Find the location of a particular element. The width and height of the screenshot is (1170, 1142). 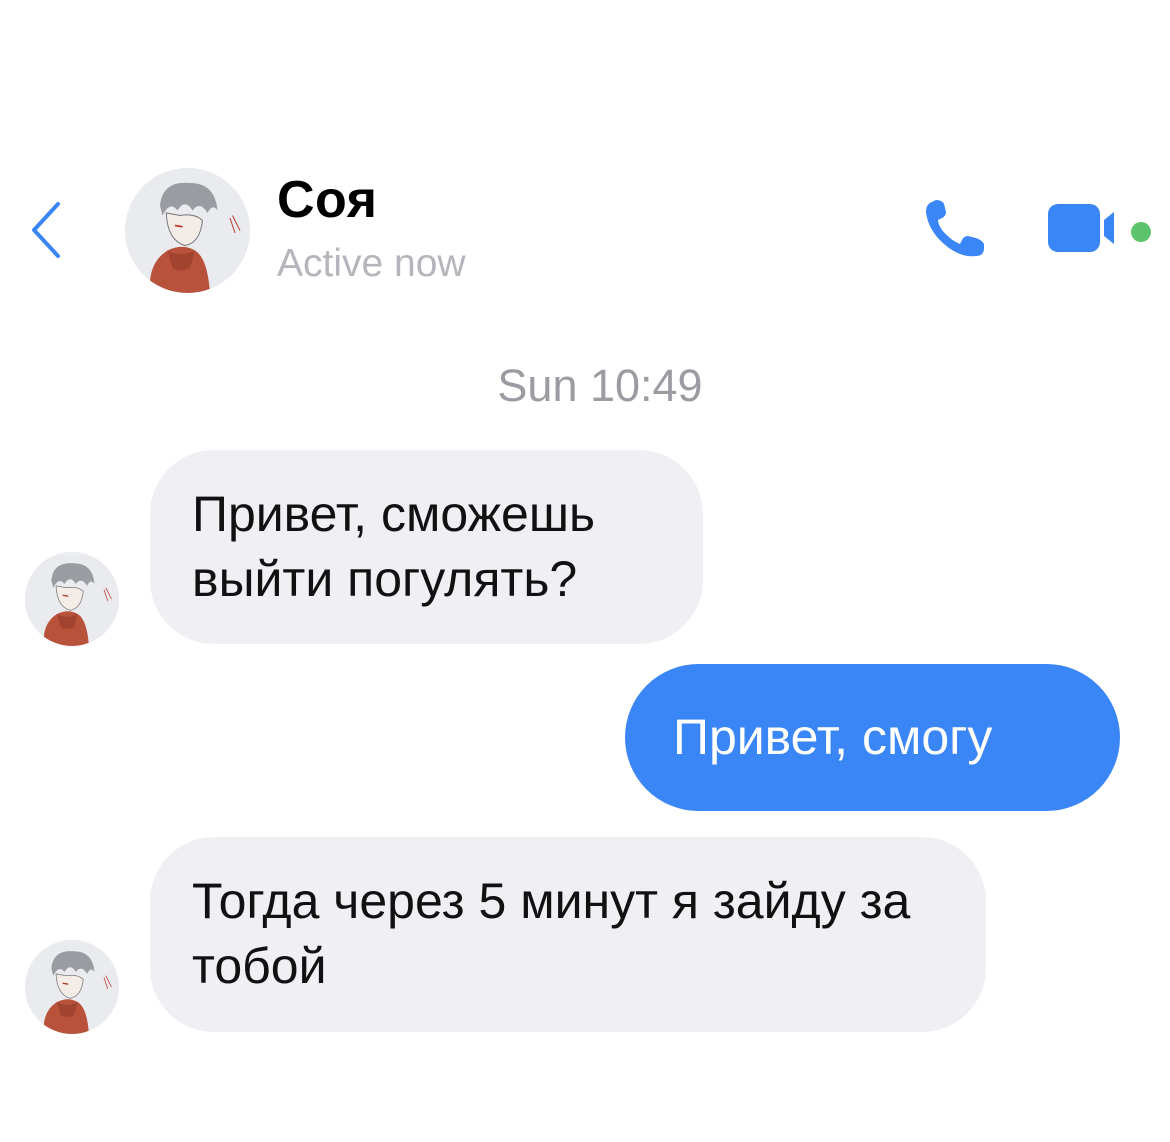

contact-name: Соя is located at coordinates (327, 200).